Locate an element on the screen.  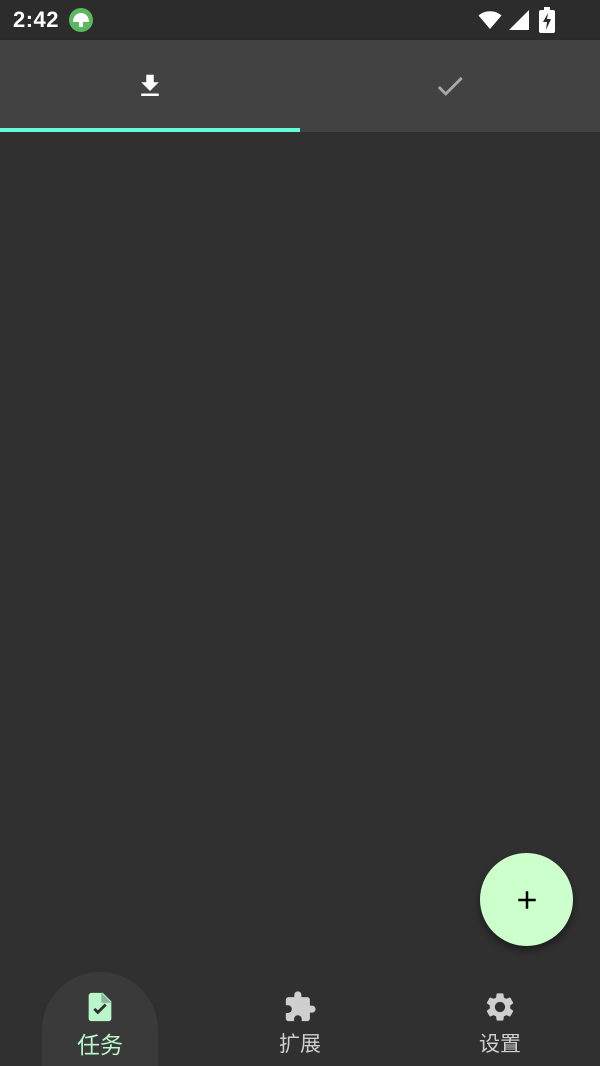
task-icon is located at coordinates (100, 1007).